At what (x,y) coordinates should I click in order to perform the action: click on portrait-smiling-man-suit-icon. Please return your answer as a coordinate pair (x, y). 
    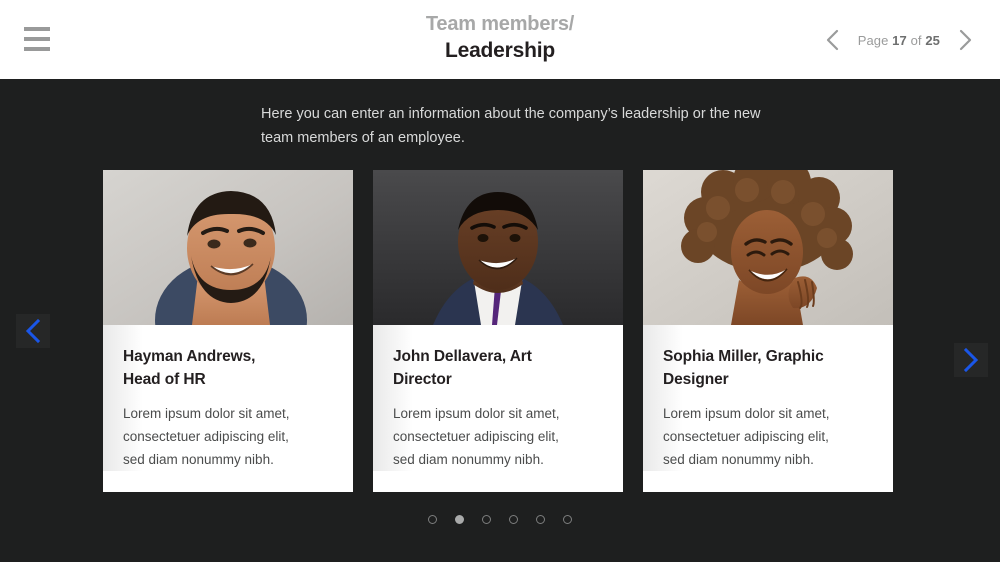
    Looking at the image, I should click on (498, 247).